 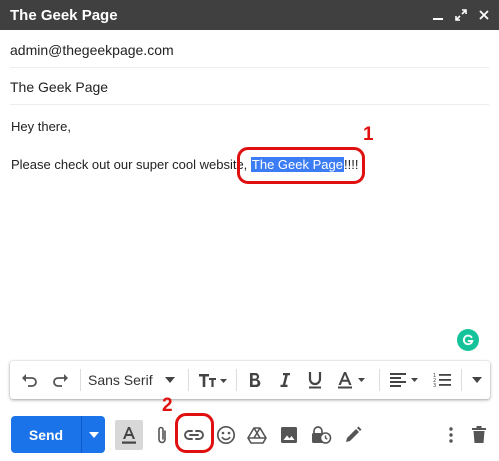 I want to click on font-family-value: Sans Serif, so click(x=120, y=380).